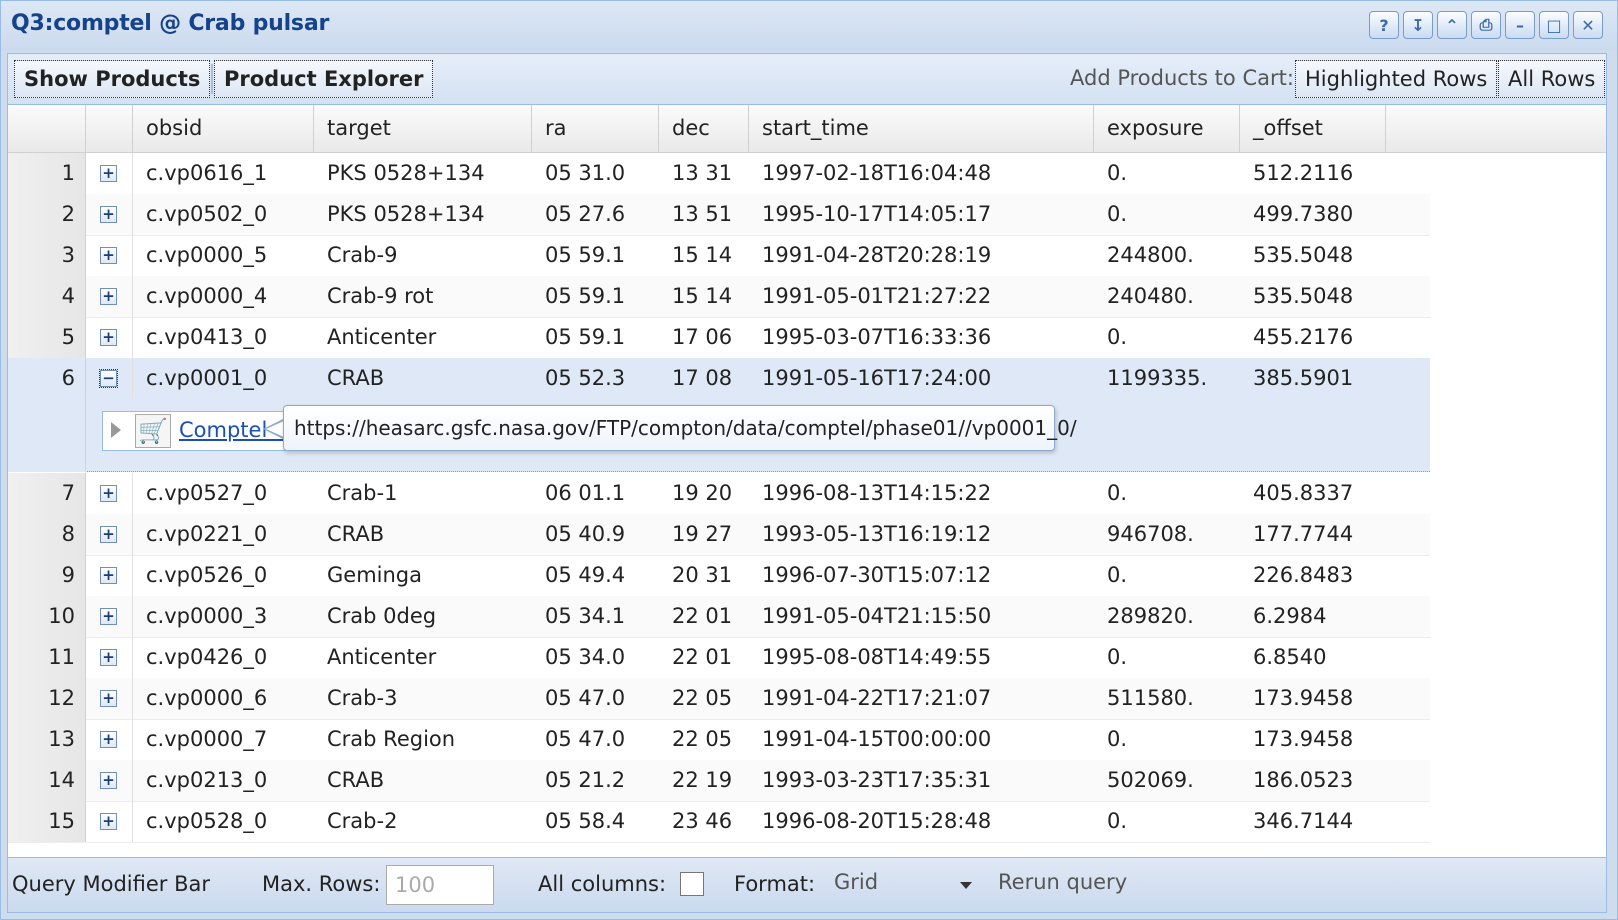 This screenshot has height=920, width=1618. What do you see at coordinates (207, 378) in the screenshot?
I see `cell-obsid: c.vp0001_0` at bounding box center [207, 378].